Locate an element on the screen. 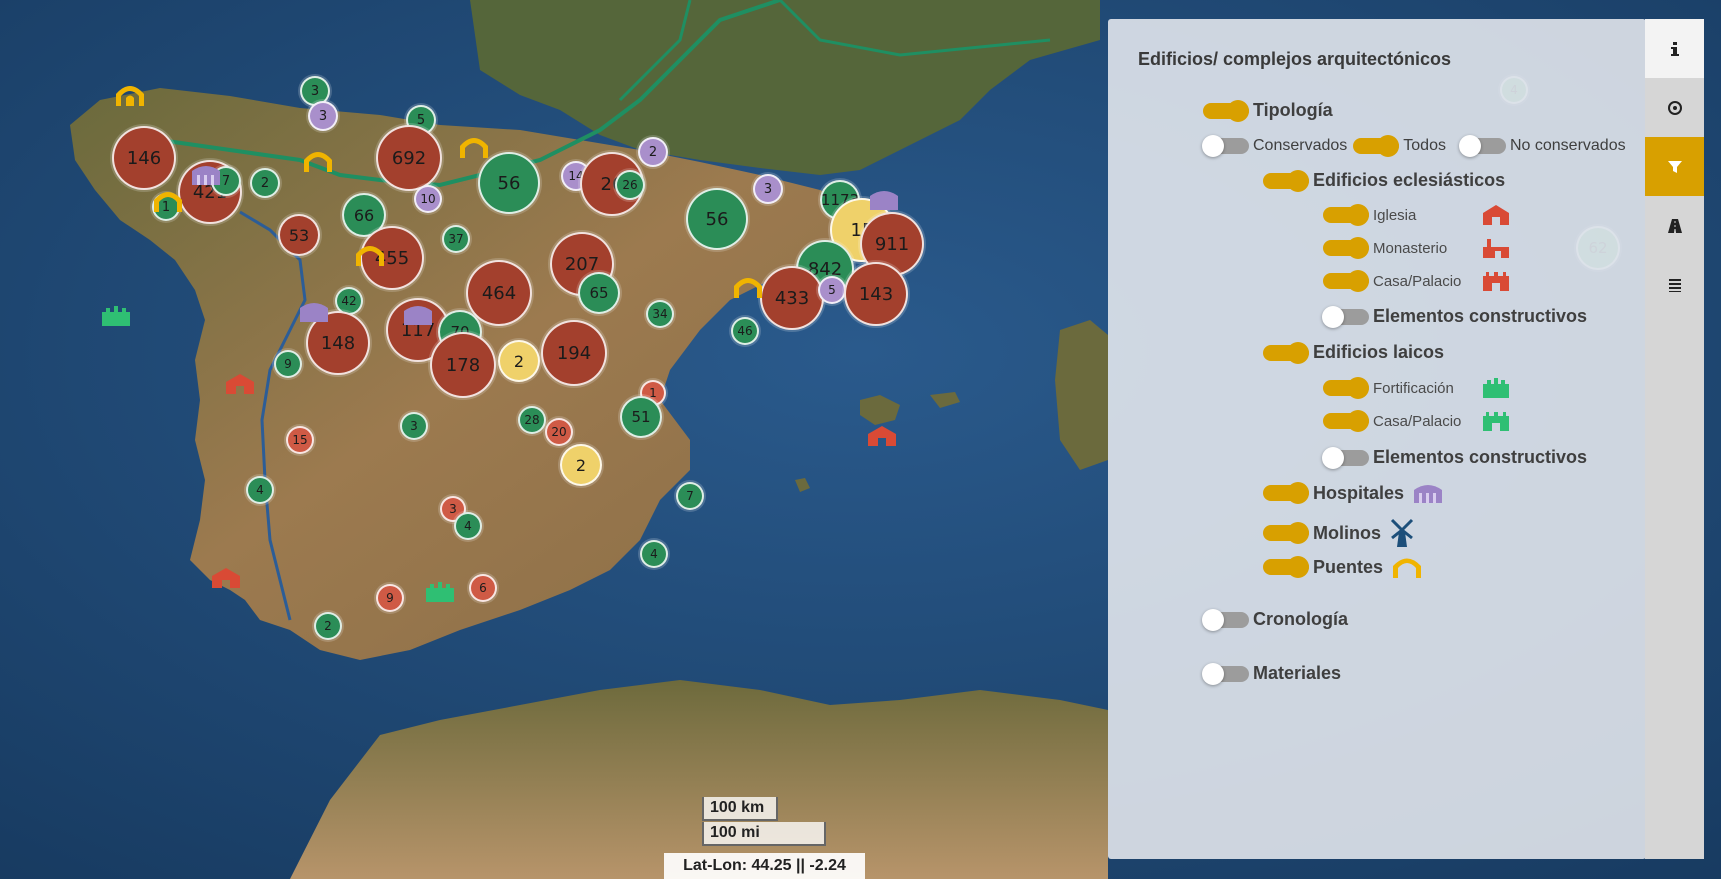 The height and width of the screenshot is (879, 1721). map-cluster: 146 is located at coordinates (144, 158).